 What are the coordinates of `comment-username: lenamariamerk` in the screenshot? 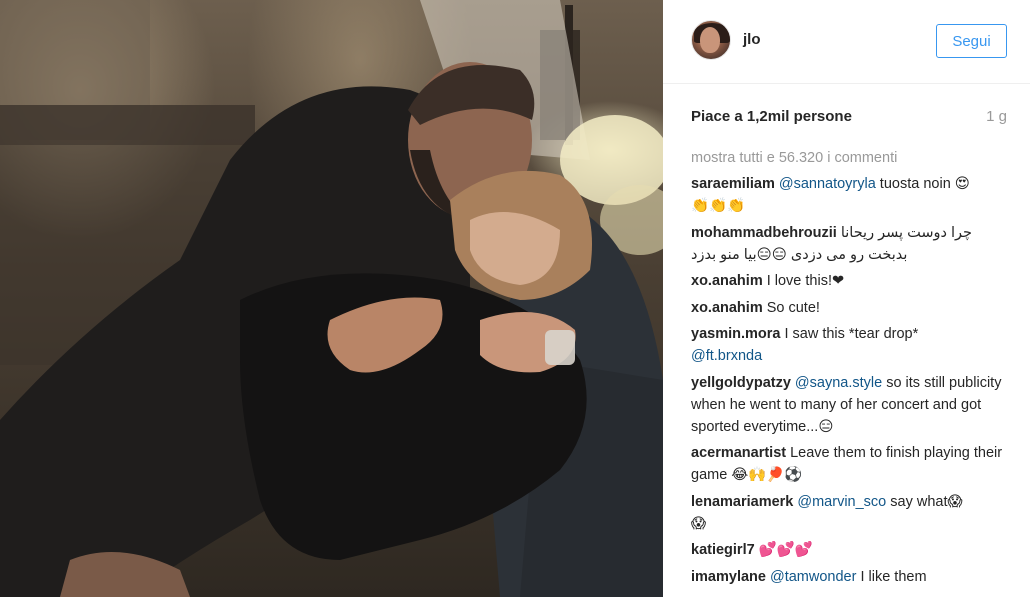 It's located at (742, 502).